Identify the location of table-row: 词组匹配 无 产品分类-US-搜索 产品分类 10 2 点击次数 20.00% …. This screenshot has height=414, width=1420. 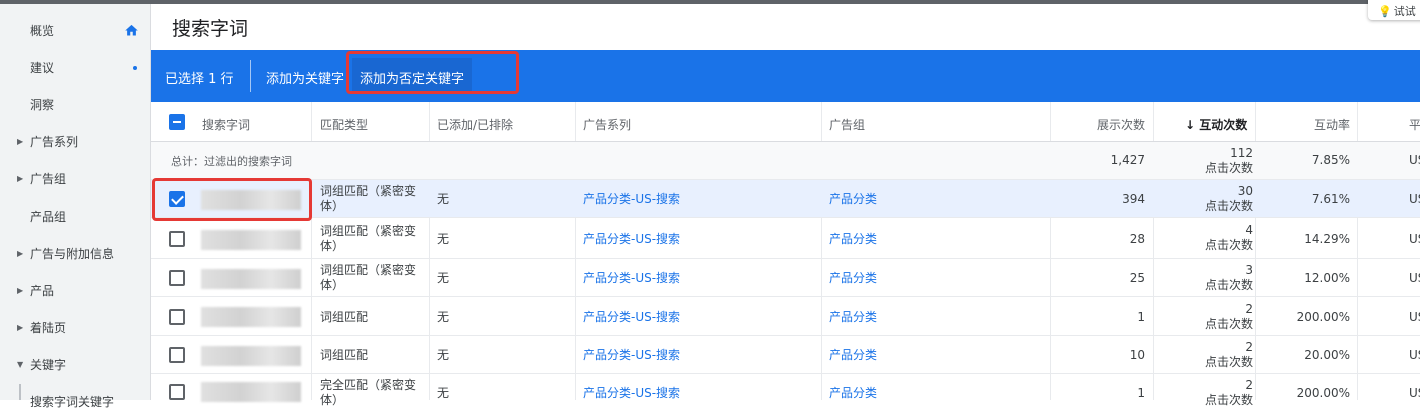
(785, 355).